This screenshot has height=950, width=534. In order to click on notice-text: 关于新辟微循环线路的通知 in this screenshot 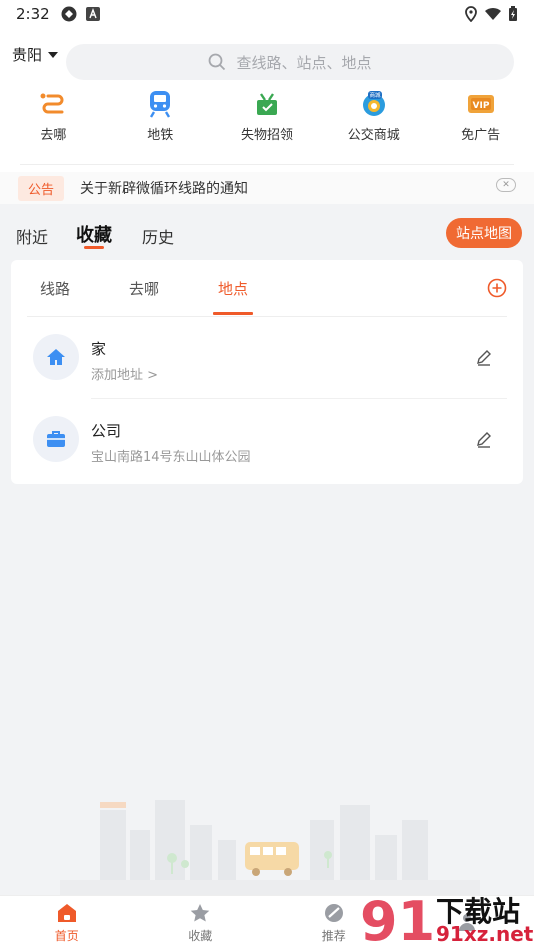, I will do `click(164, 189)`.